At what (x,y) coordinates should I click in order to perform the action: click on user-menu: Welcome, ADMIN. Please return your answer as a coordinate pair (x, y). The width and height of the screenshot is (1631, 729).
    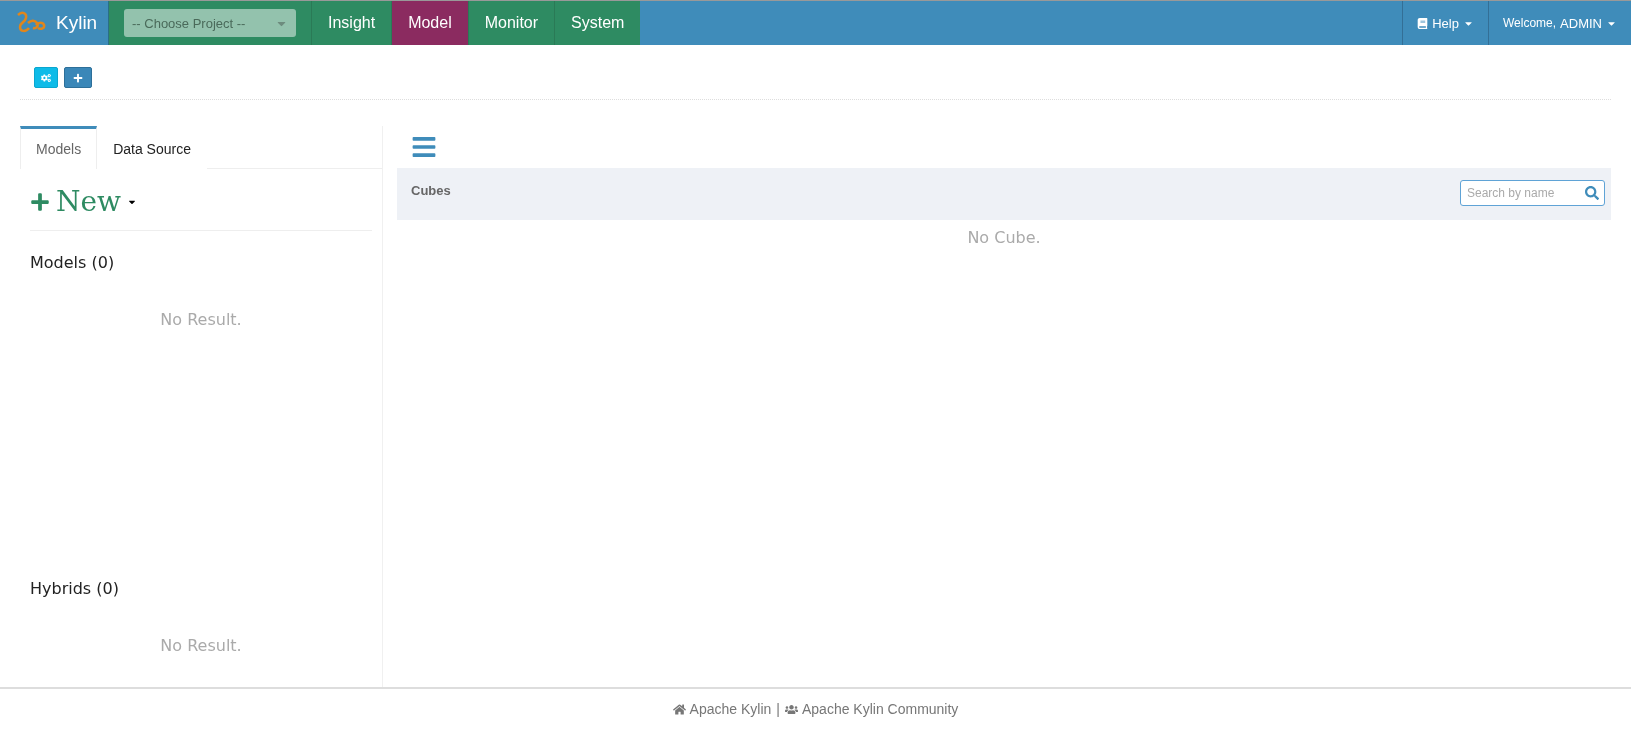
    Looking at the image, I should click on (1559, 23).